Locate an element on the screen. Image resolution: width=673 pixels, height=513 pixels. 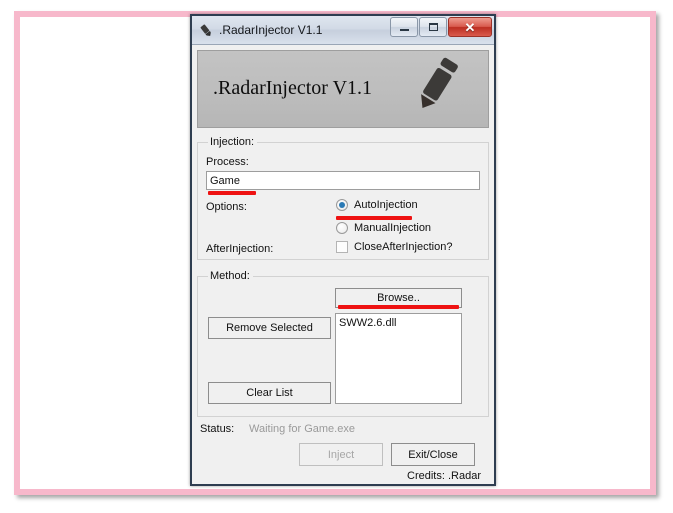
auto-injection-label: AutoInjection is located at coordinates (386, 205).